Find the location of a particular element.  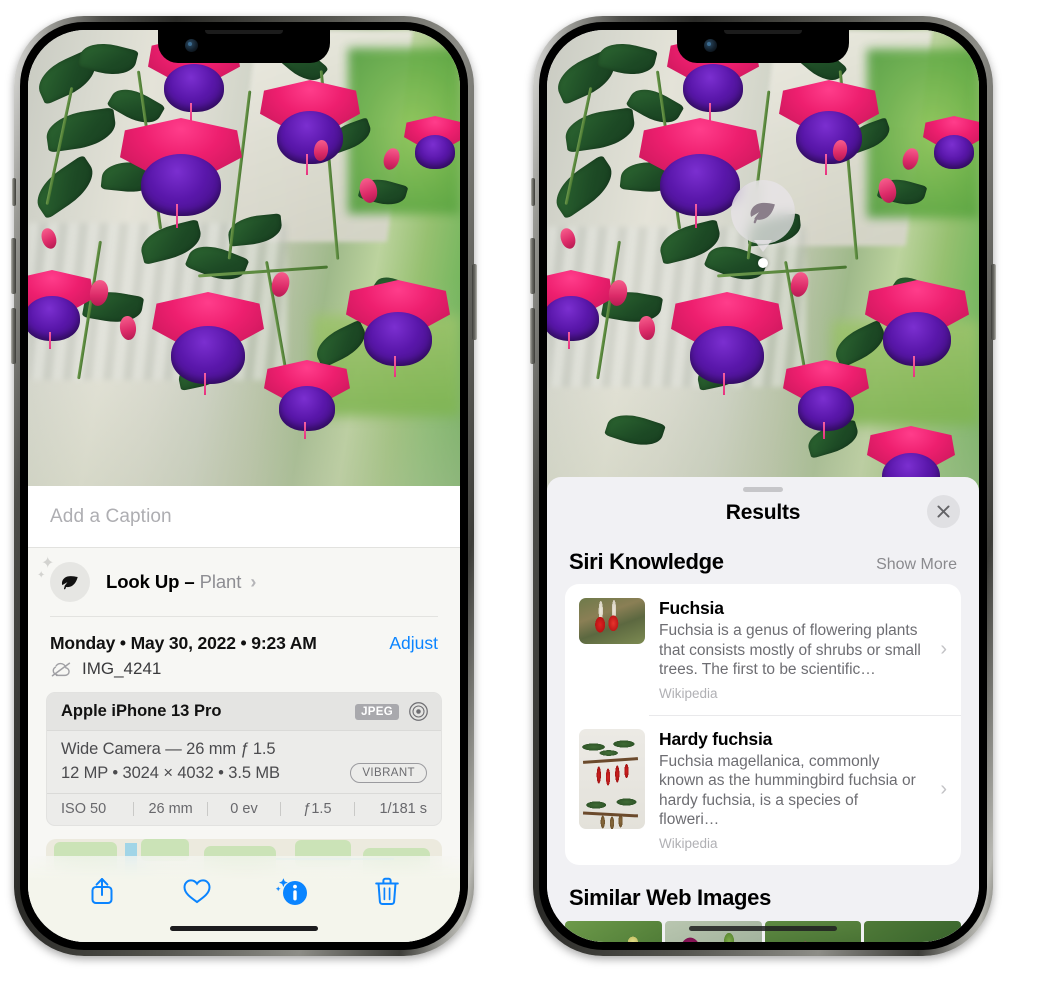

info-sparkle-icon is located at coordinates (291, 891).